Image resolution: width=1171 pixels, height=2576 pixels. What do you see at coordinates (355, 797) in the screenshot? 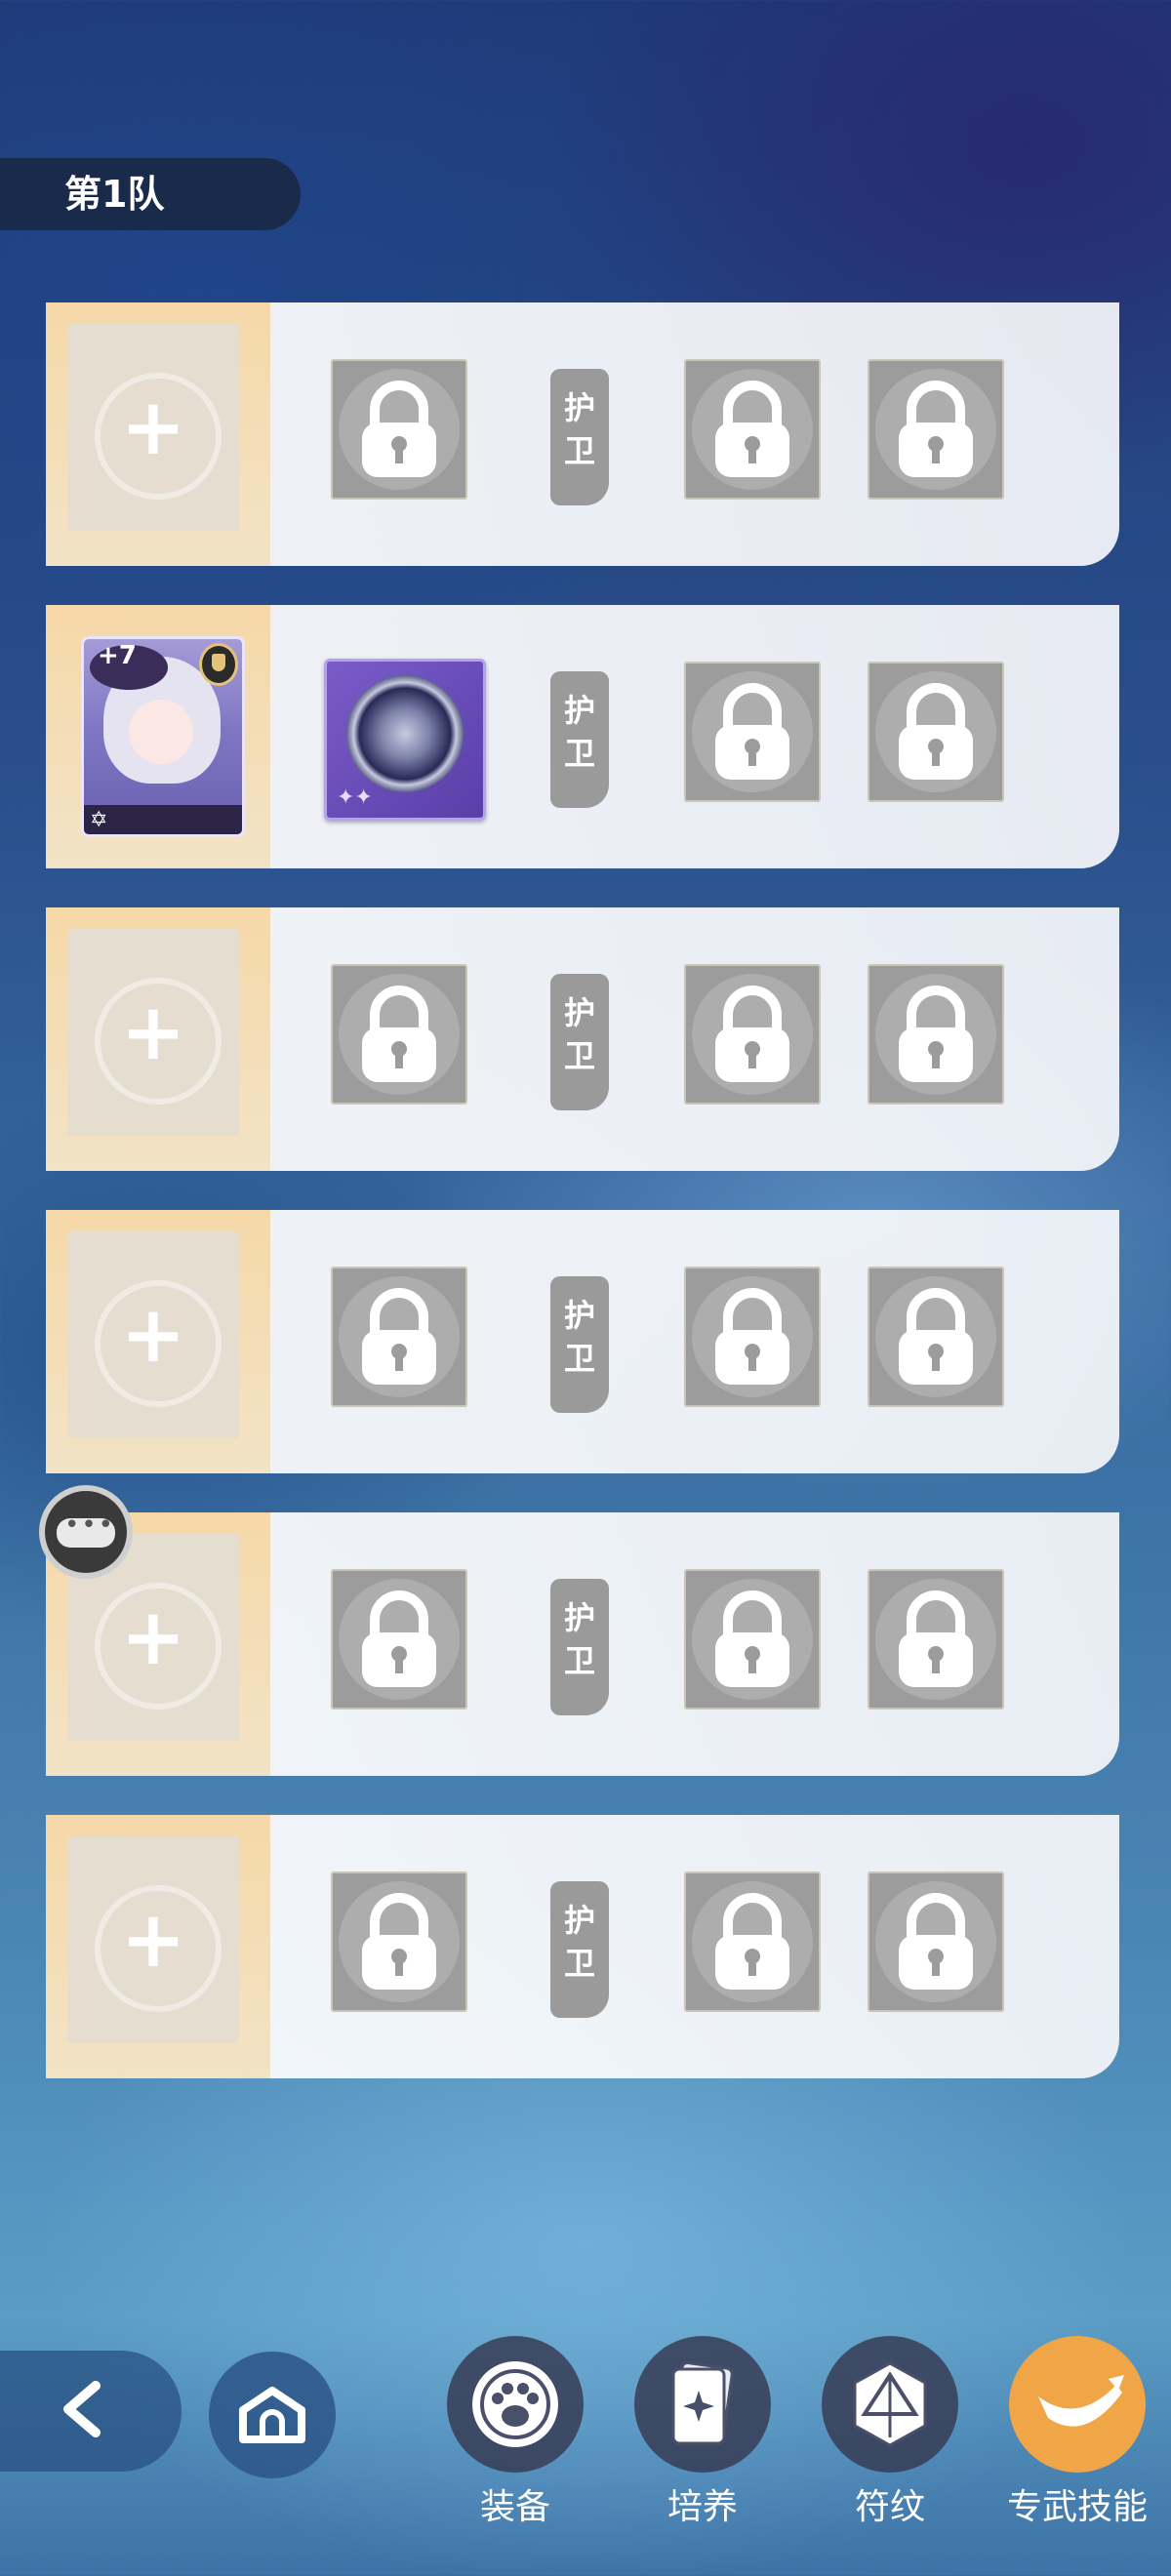
I see `sparkle-icon: ✦✦` at bounding box center [355, 797].